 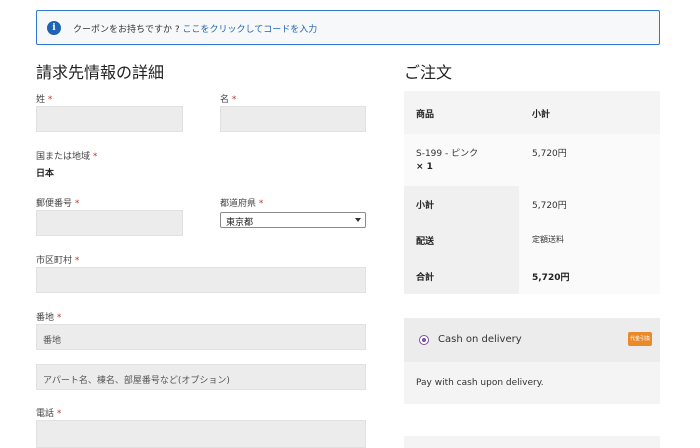 I want to click on address2-input: アパート名、棟名、部屋番号など(オプション), so click(x=201, y=377).